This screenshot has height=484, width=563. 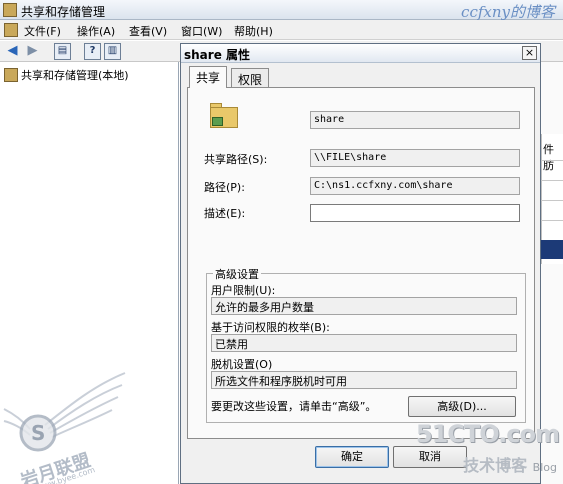 I want to click on menu-bar: 文件(F) 操作(A) 查看(V) 窗口(W) 帮助(H), so click(x=281, y=30).